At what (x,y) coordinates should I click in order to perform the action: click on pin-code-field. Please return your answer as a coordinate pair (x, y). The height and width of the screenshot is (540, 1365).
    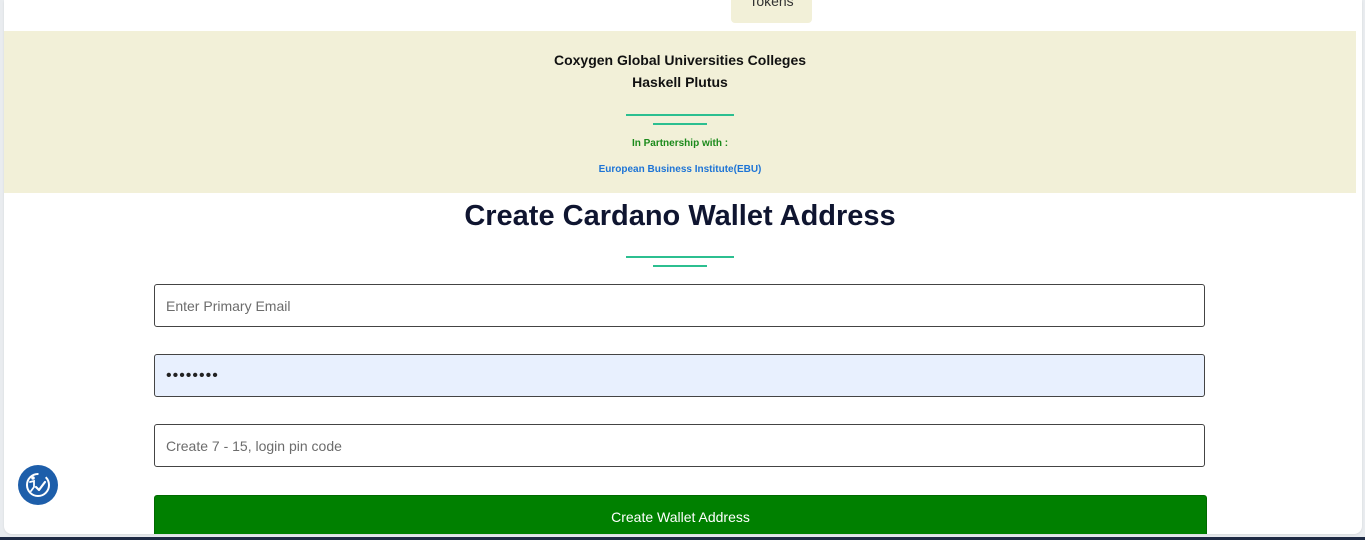
    Looking at the image, I should click on (679, 445).